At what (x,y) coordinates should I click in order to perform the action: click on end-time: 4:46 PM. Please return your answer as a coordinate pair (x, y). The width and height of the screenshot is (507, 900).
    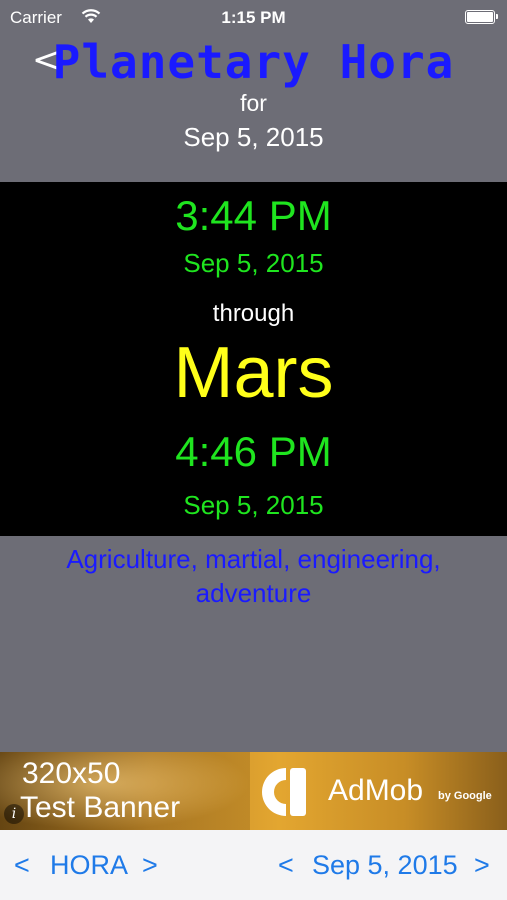
    Looking at the image, I should click on (253, 451).